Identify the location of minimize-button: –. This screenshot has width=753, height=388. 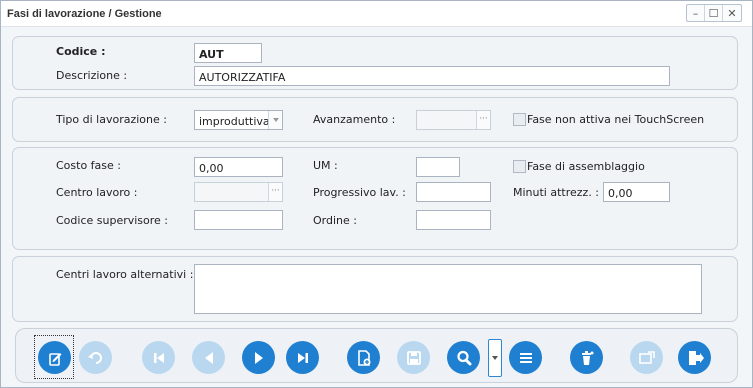
(696, 13).